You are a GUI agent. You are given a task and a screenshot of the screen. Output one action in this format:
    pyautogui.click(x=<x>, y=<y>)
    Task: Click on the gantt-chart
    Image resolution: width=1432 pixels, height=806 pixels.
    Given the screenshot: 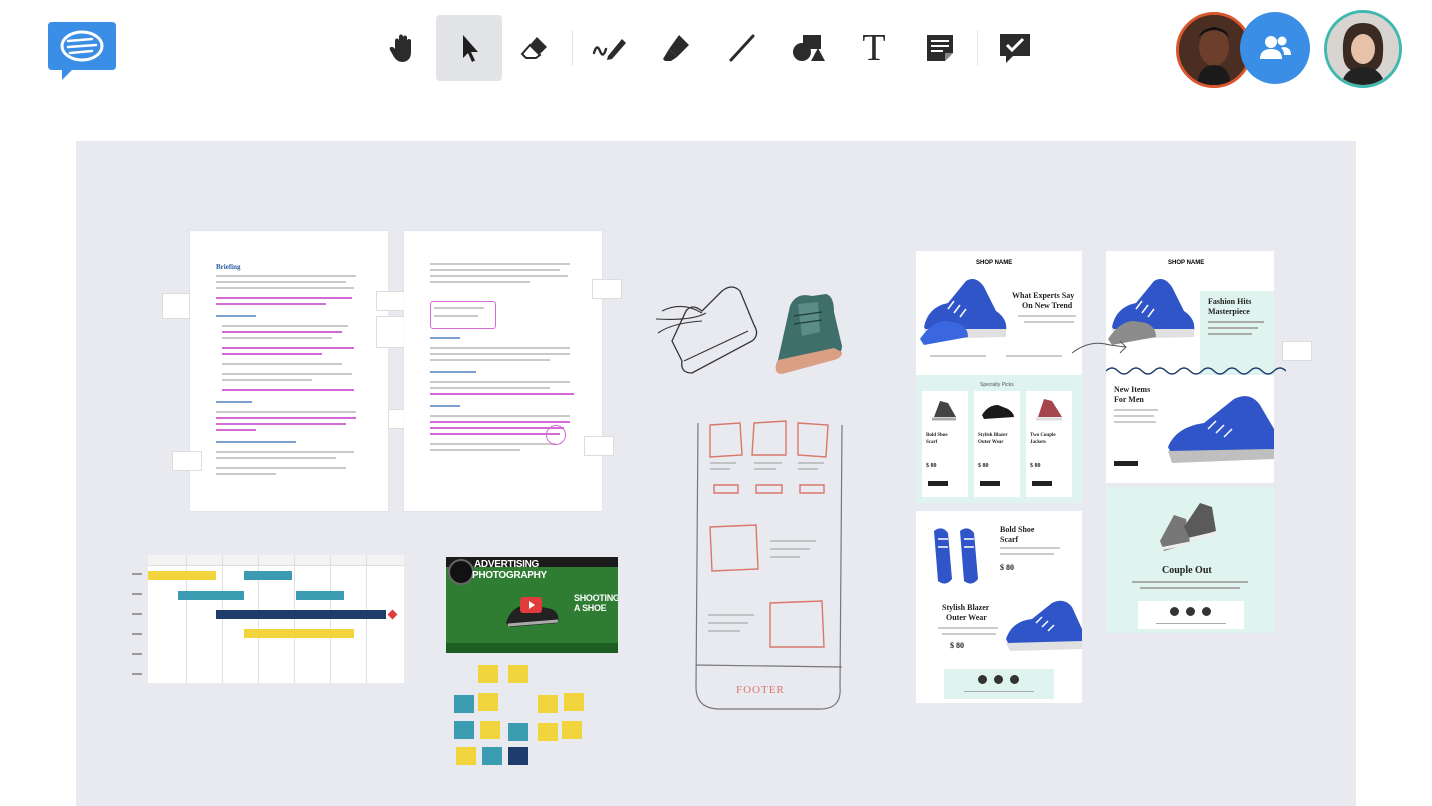 What is the action you would take?
    pyautogui.click(x=268, y=619)
    